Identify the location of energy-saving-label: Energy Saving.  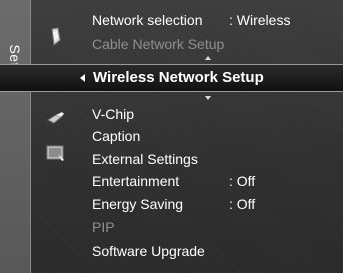
(138, 204).